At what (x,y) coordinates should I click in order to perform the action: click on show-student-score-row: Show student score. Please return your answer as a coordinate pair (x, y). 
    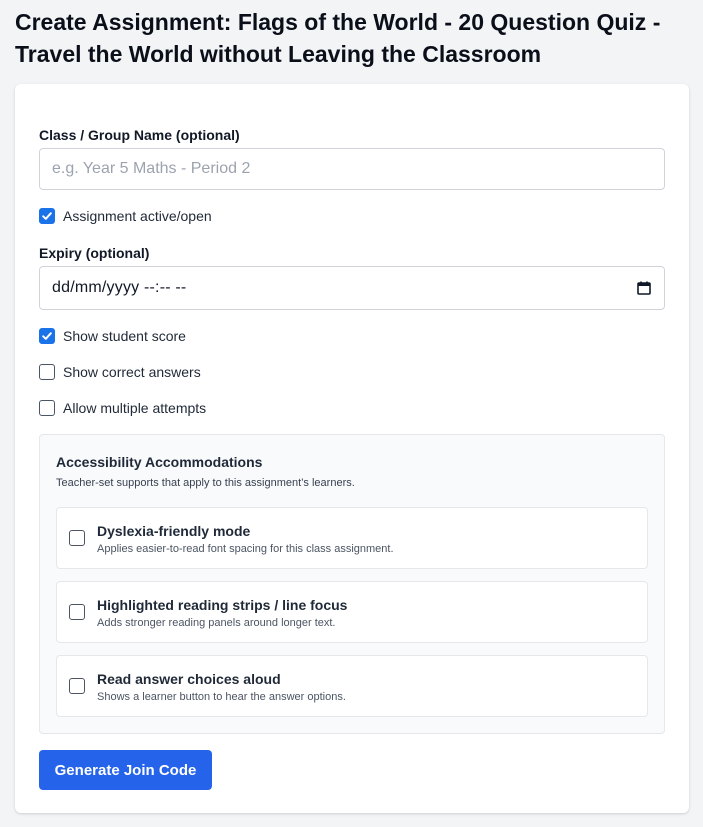
    Looking at the image, I should click on (112, 336).